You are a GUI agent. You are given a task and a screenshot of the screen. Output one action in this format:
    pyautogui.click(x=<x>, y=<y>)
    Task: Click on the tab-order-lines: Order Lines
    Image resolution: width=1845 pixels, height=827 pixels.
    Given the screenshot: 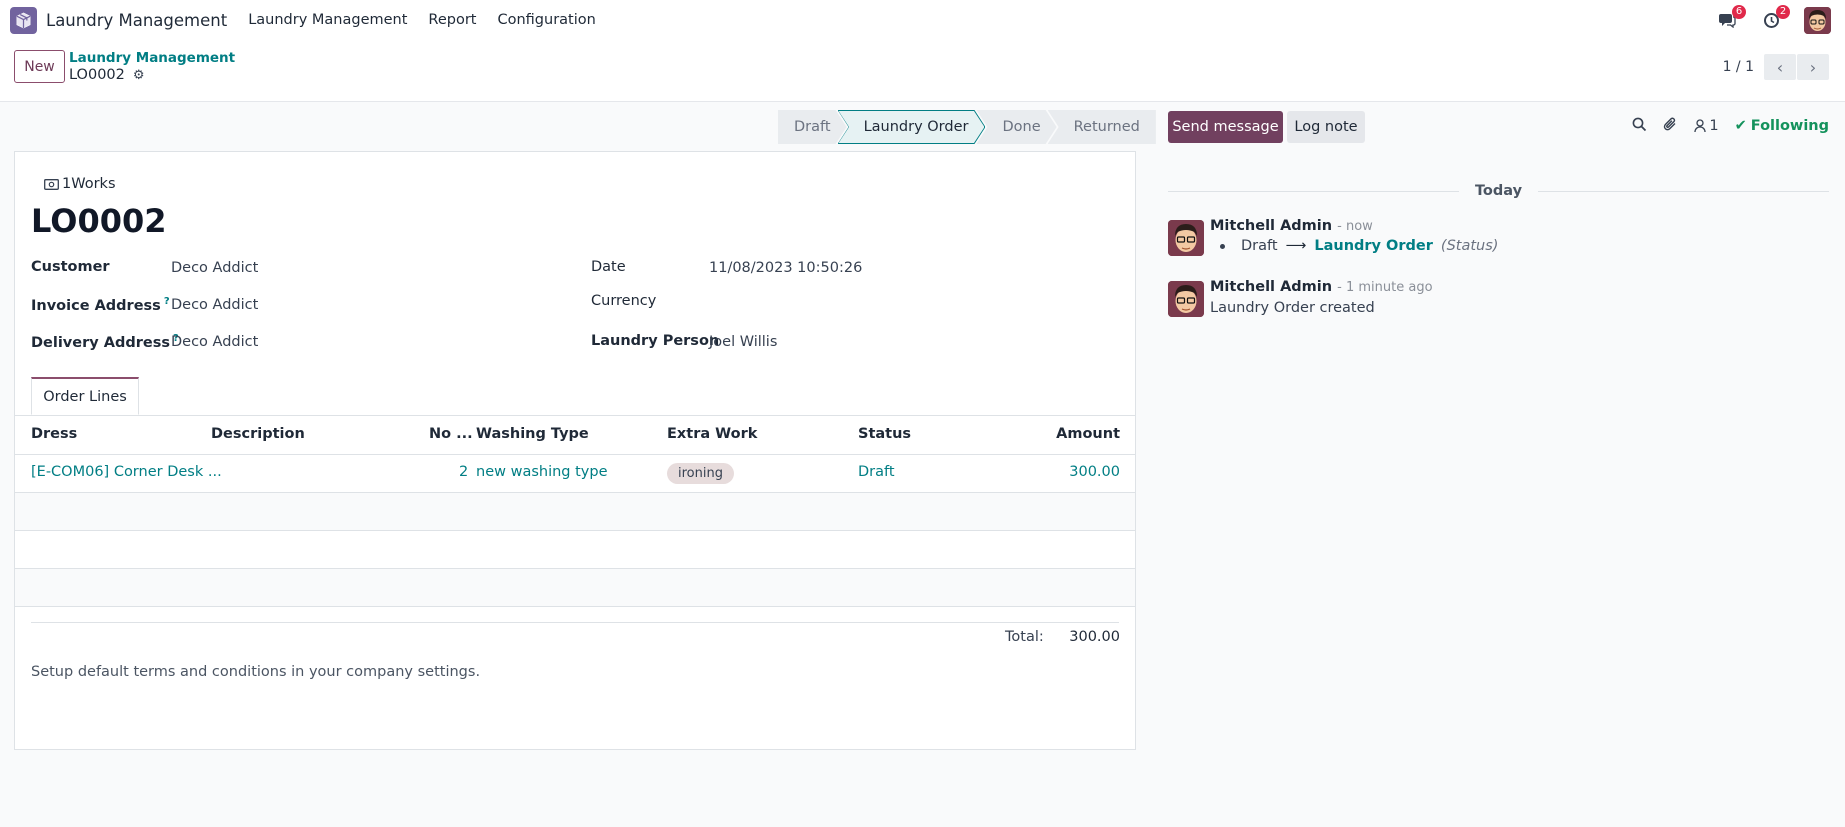 What is the action you would take?
    pyautogui.click(x=85, y=396)
    